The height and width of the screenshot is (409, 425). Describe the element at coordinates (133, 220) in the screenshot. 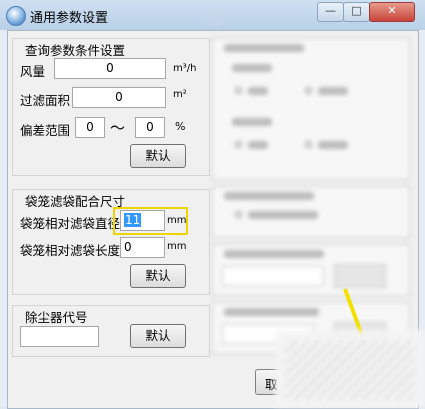

I see `bag-diameter-selected-text: 11` at that location.